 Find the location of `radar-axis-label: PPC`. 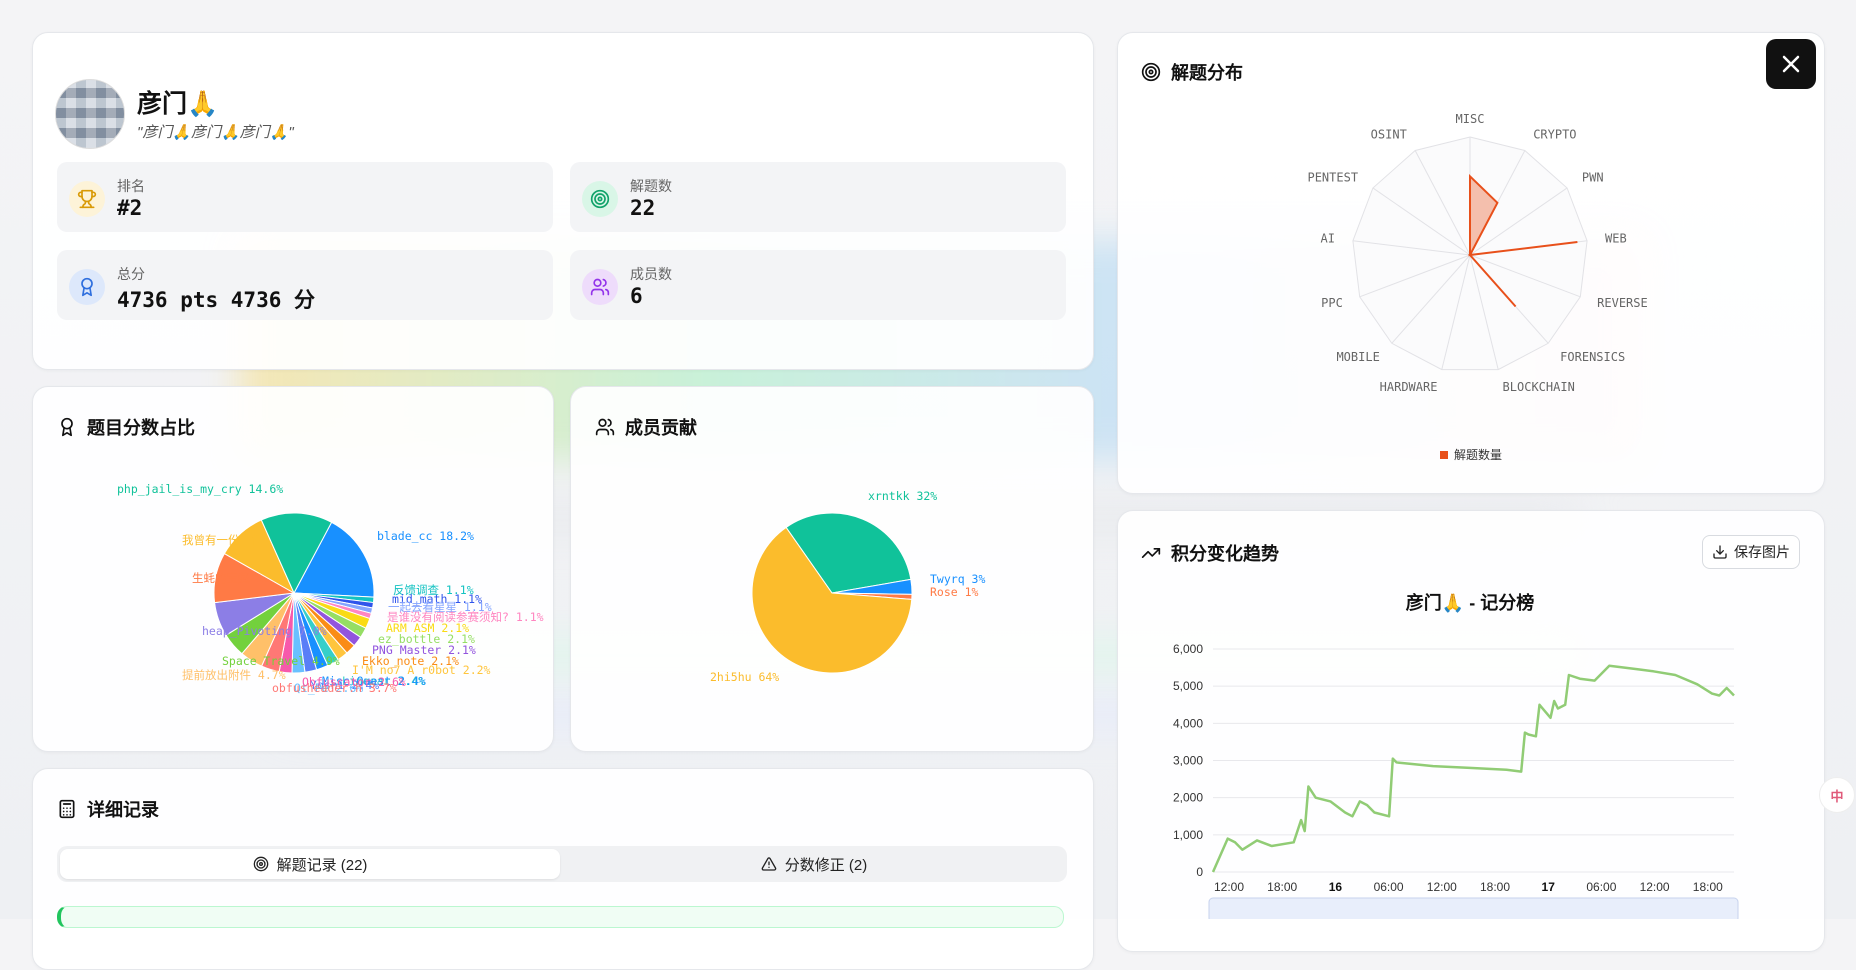

radar-axis-label: PPC is located at coordinates (1332, 303).